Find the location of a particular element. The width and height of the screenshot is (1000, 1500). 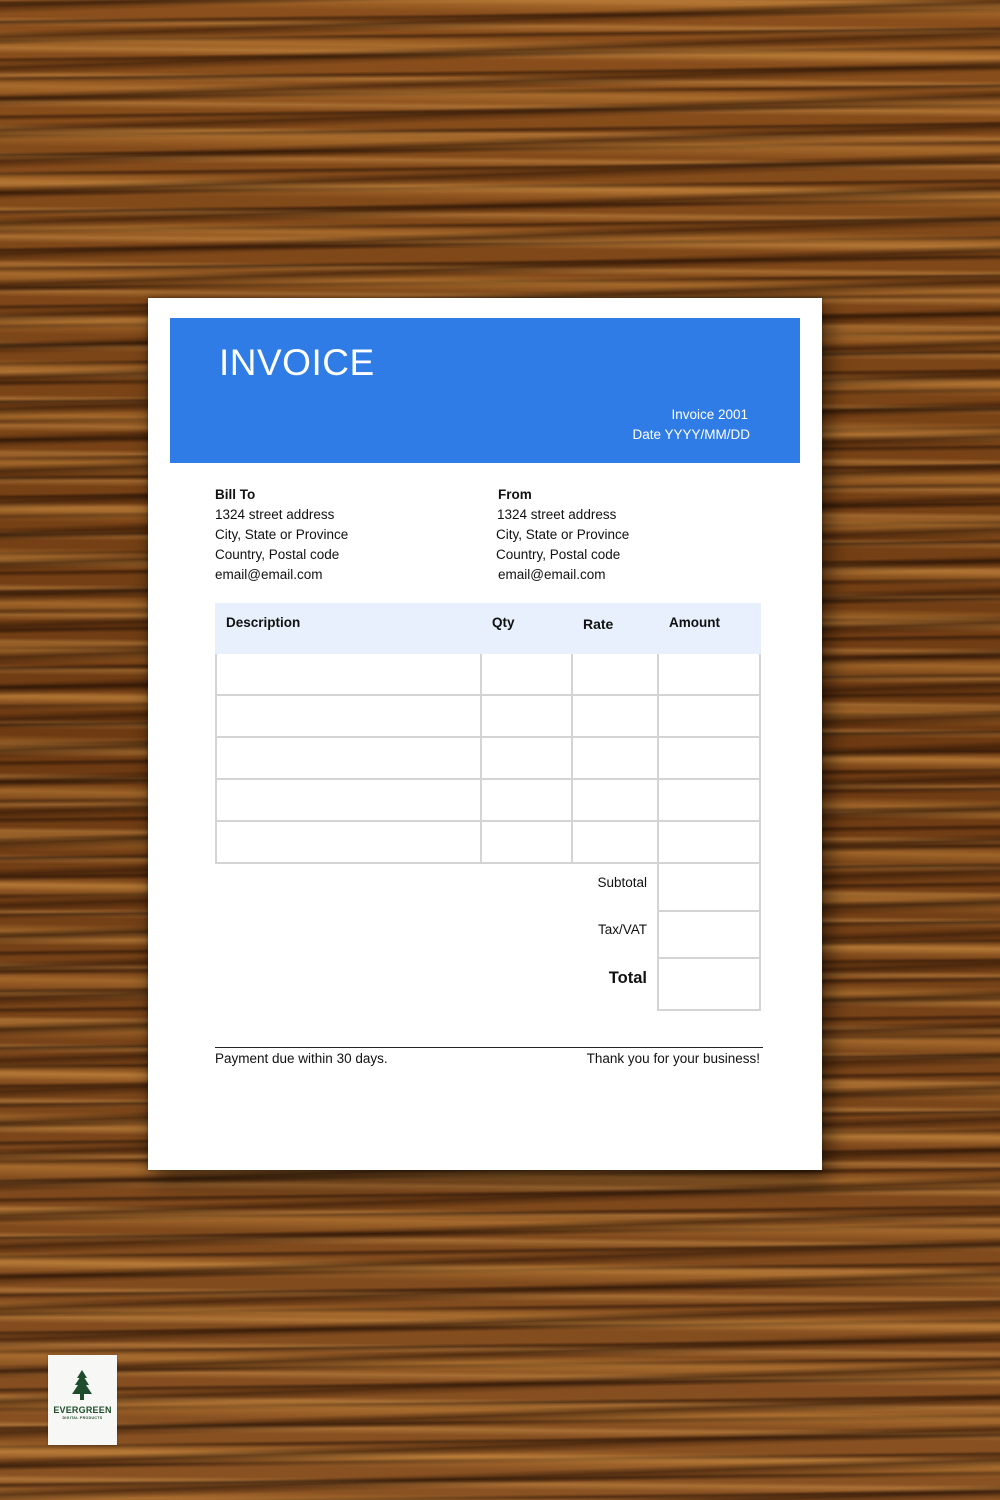

from-country: Country, Postal code is located at coordinates (558, 554).